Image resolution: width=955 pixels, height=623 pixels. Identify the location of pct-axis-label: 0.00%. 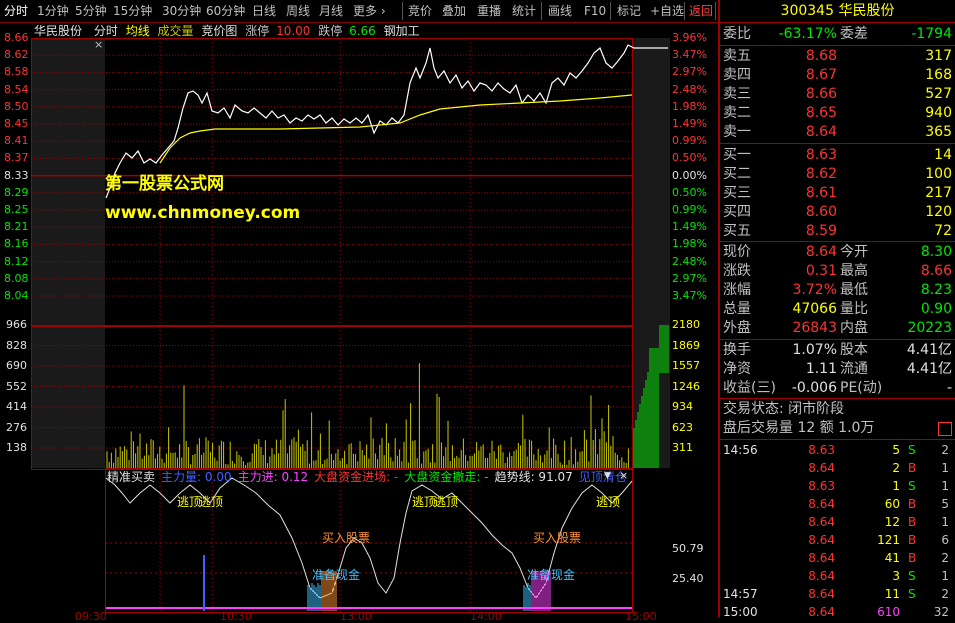
(689, 175).